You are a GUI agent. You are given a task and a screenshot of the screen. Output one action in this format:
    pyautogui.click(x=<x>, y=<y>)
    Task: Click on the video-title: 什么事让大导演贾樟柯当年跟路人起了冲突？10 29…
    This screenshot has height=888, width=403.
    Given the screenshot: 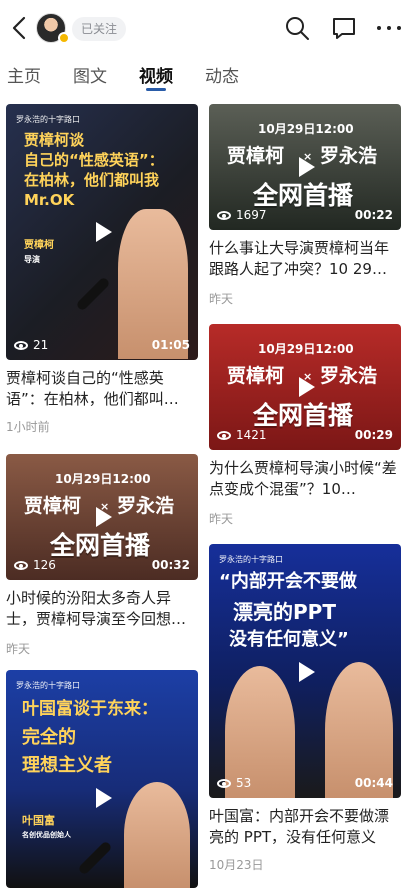 What is the action you would take?
    pyautogui.click(x=305, y=259)
    